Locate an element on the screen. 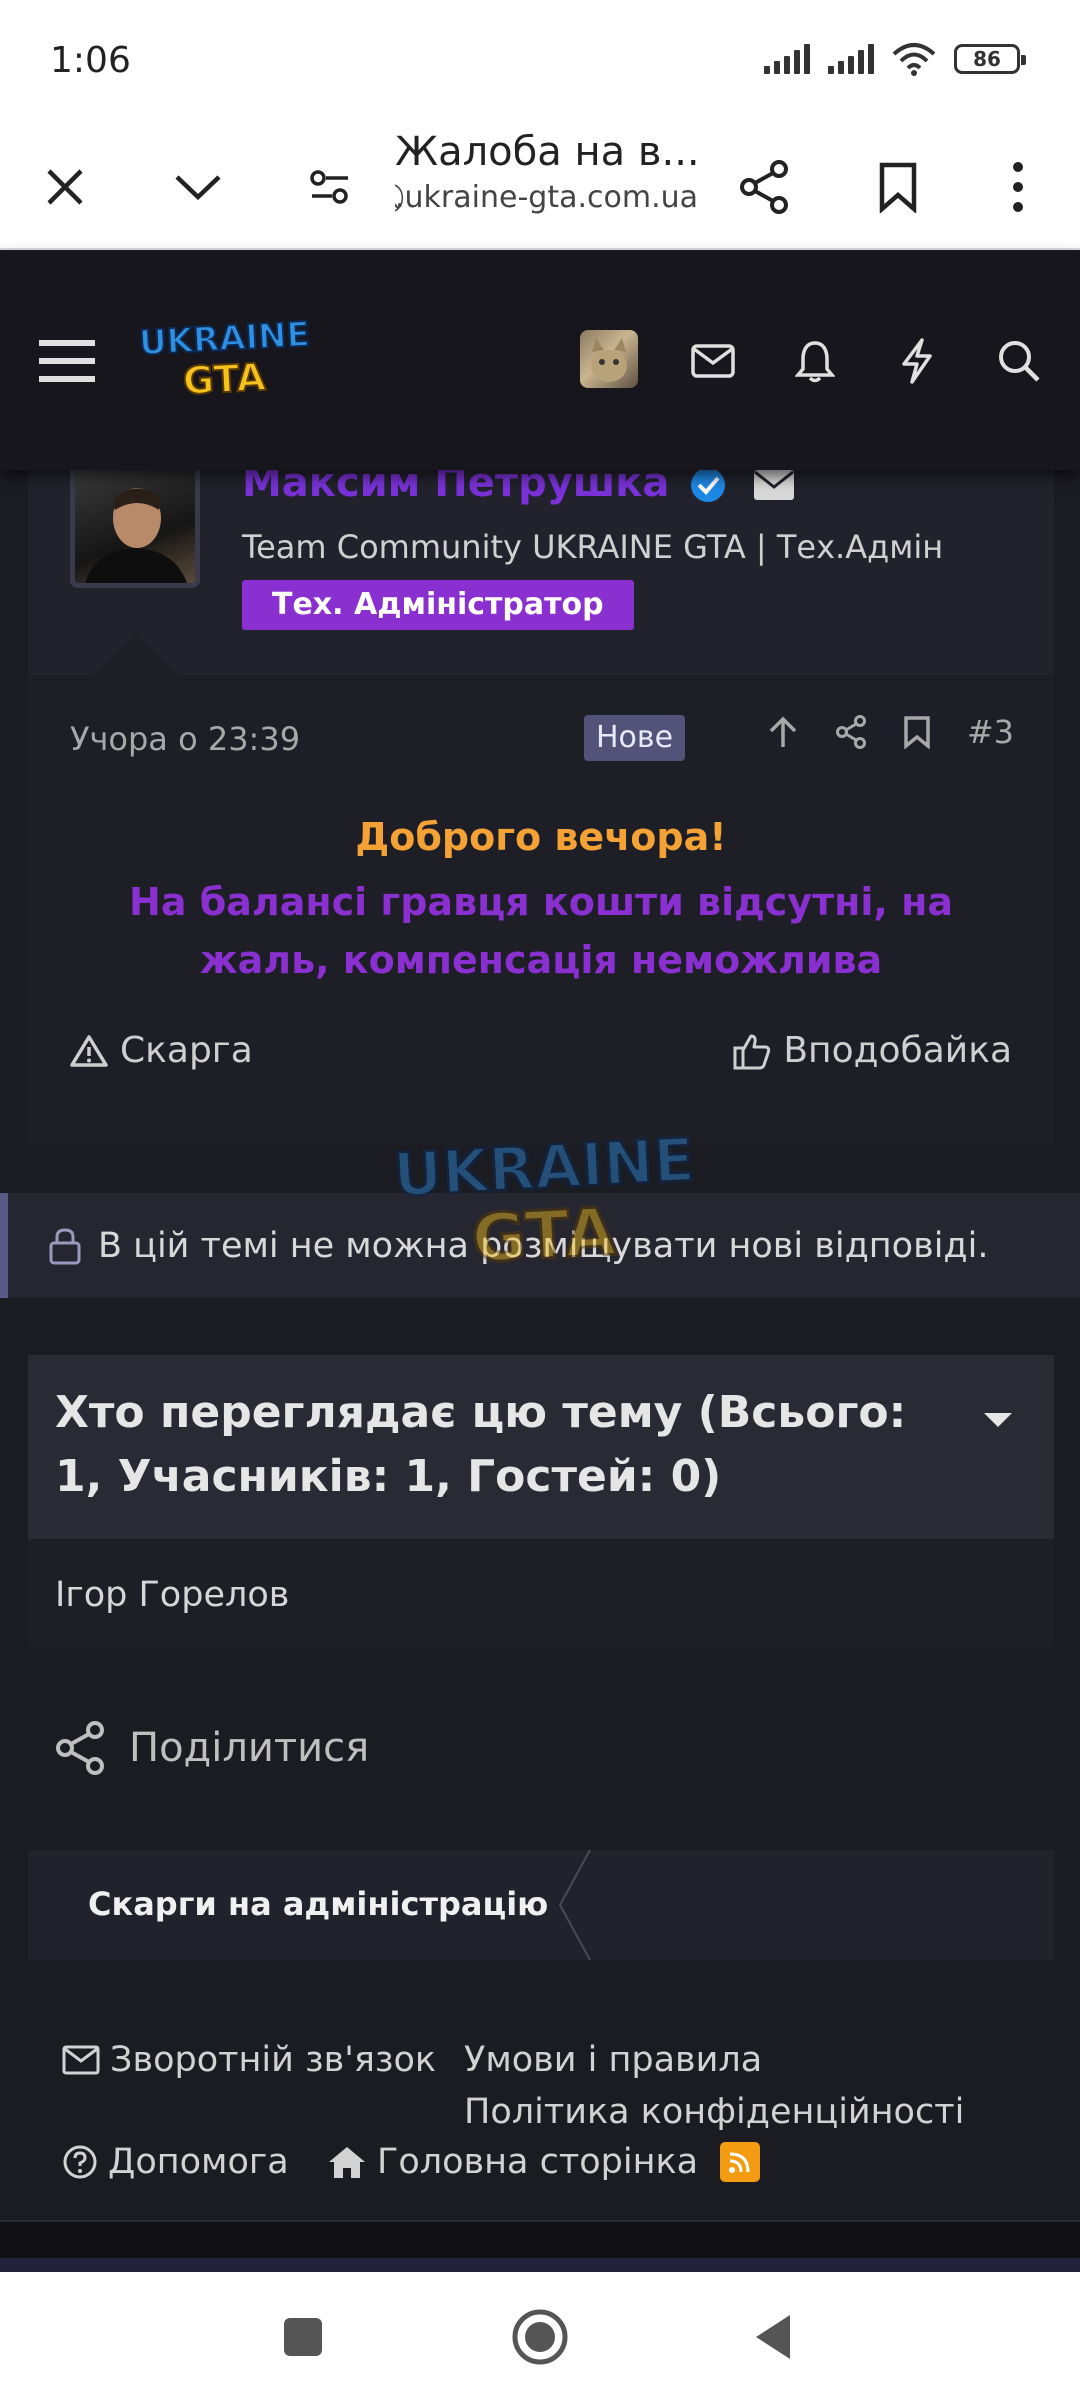 The height and width of the screenshot is (2400, 1080). home-link: Головна сторінка is located at coordinates (512, 2162).